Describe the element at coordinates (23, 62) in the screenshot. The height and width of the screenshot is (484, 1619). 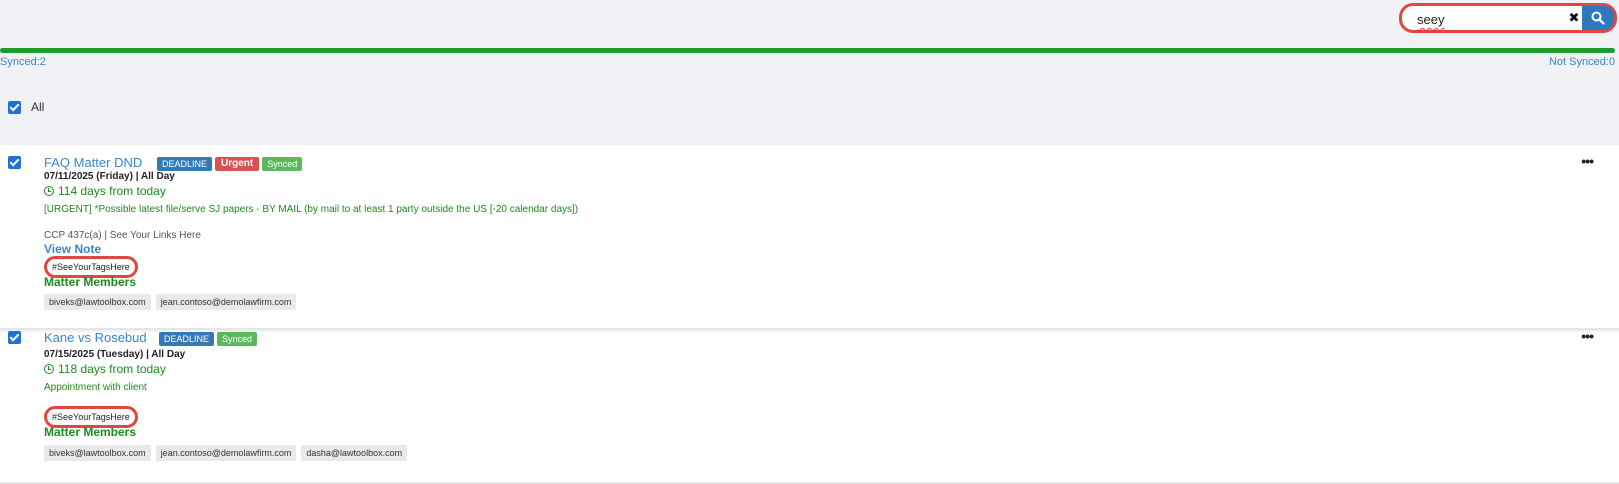
I see `synced-count: Synced:2` at that location.